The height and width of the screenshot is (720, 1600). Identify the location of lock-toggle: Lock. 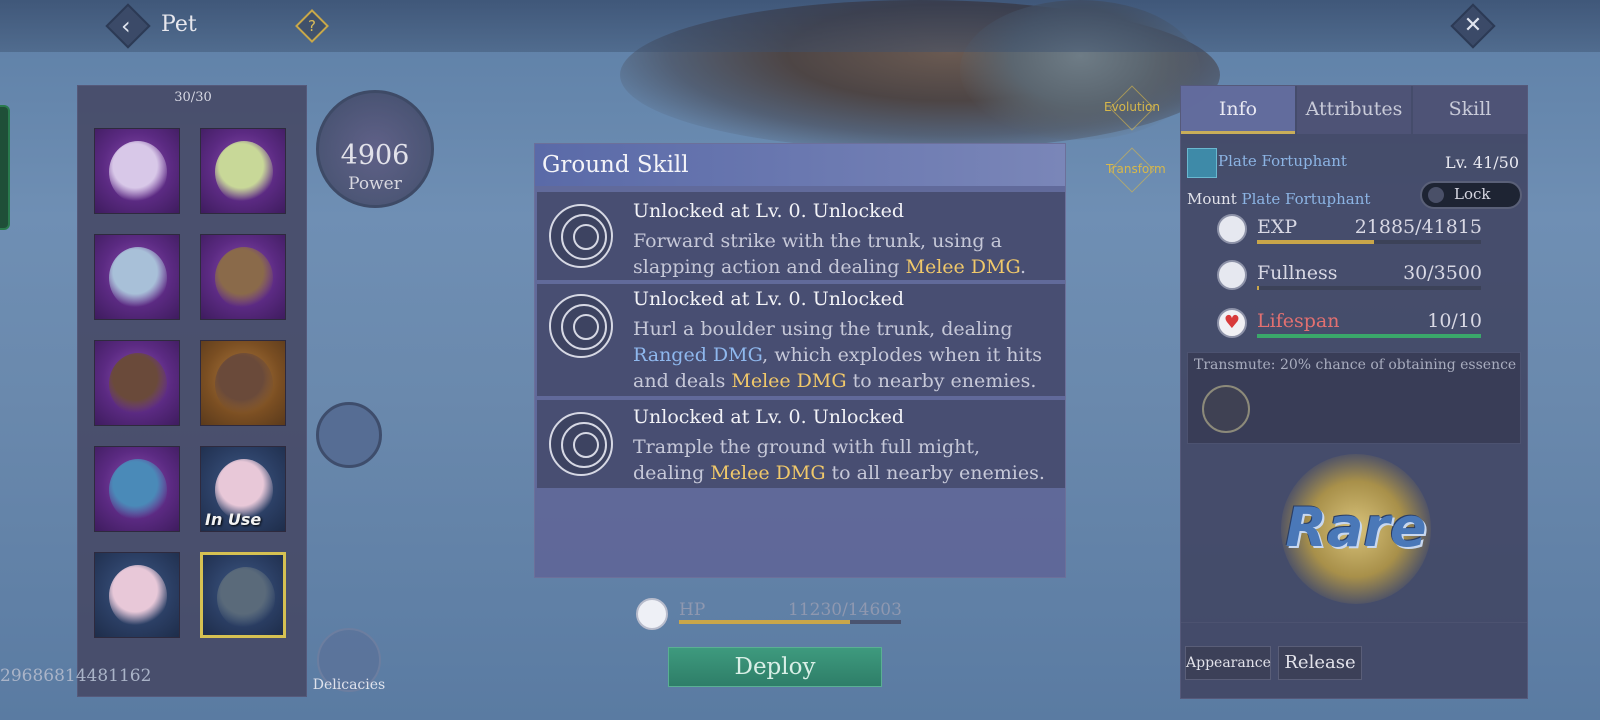
(1471, 195).